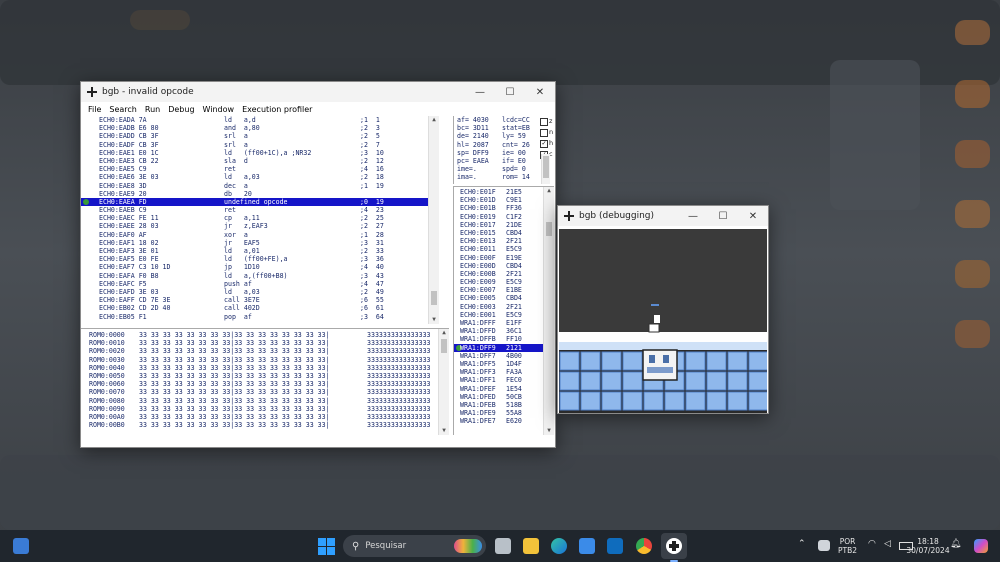  I want to click on stack-row: ECH0:E00B 2F21, so click(504, 274).